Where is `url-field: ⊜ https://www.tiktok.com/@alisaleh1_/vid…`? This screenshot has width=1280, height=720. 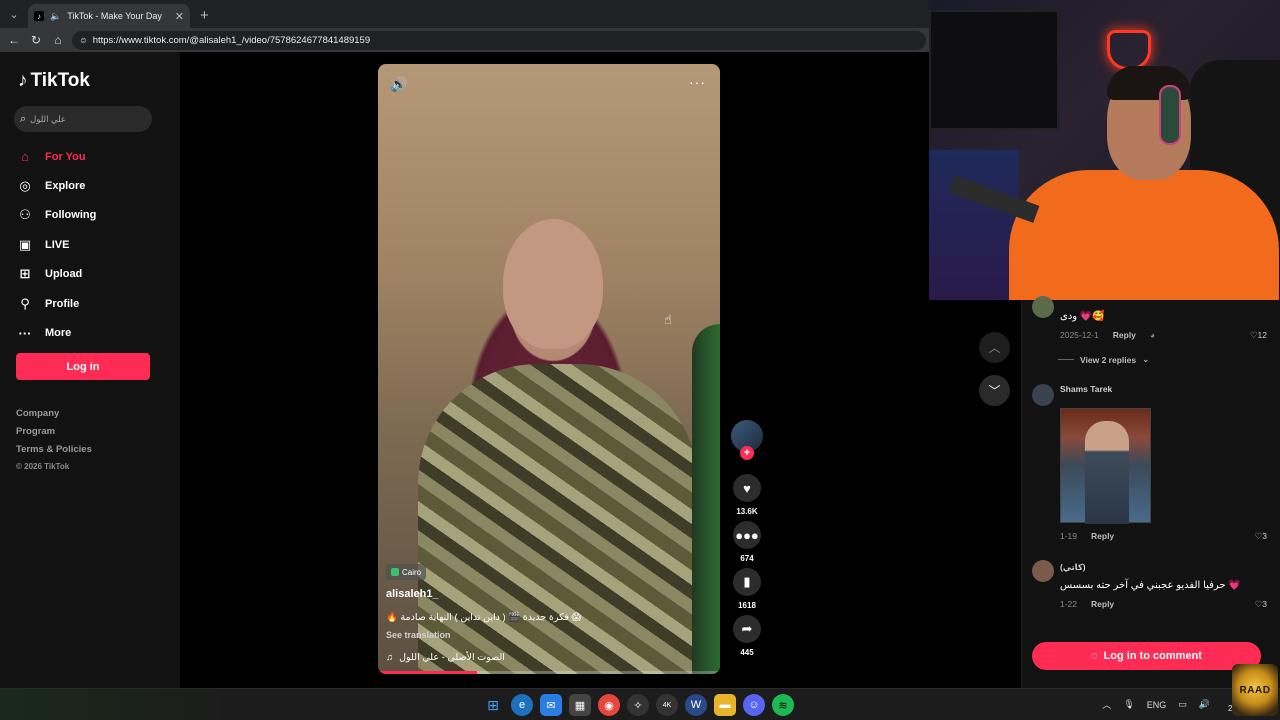 url-field: ⊜ https://www.tiktok.com/@alisaleh1_/vid… is located at coordinates (499, 40).